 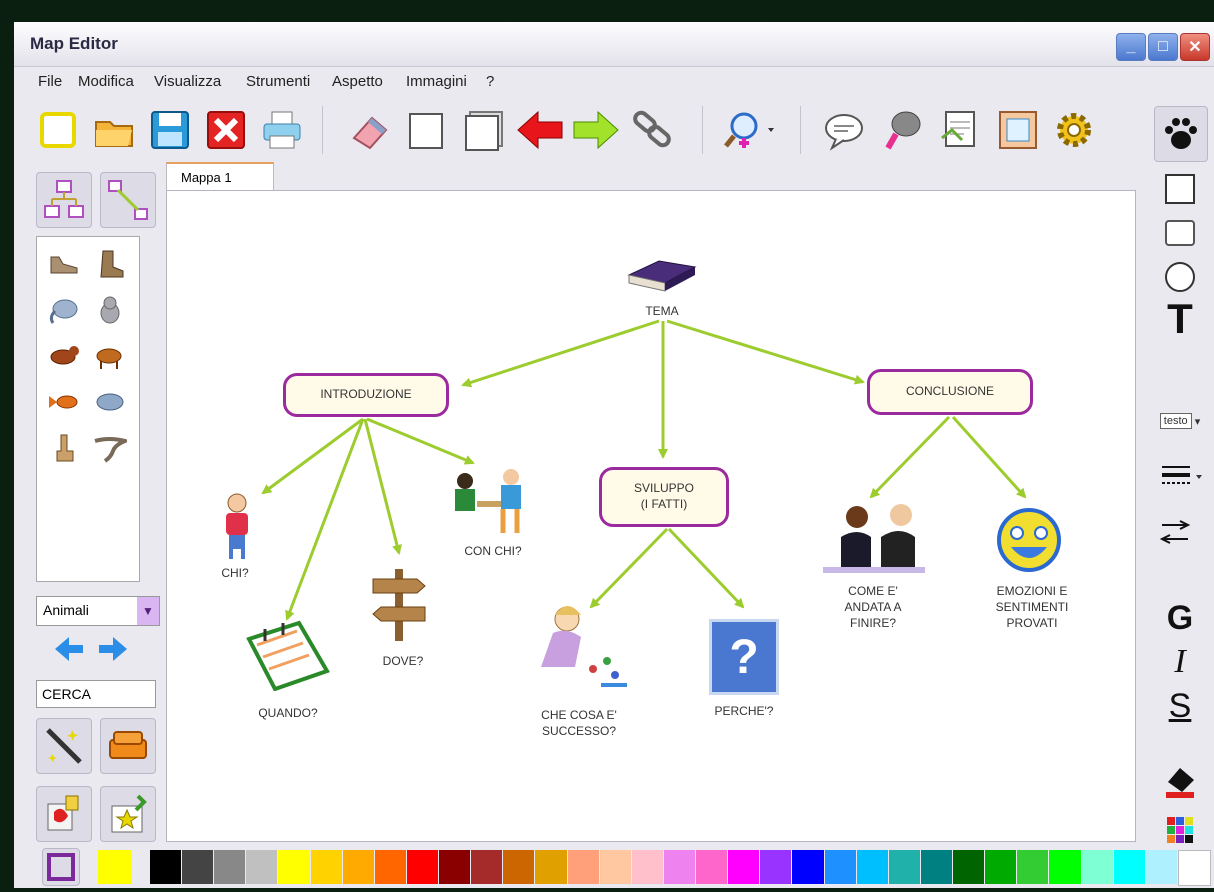 What do you see at coordinates (64, 814) in the screenshot?
I see `paint-tool-icon` at bounding box center [64, 814].